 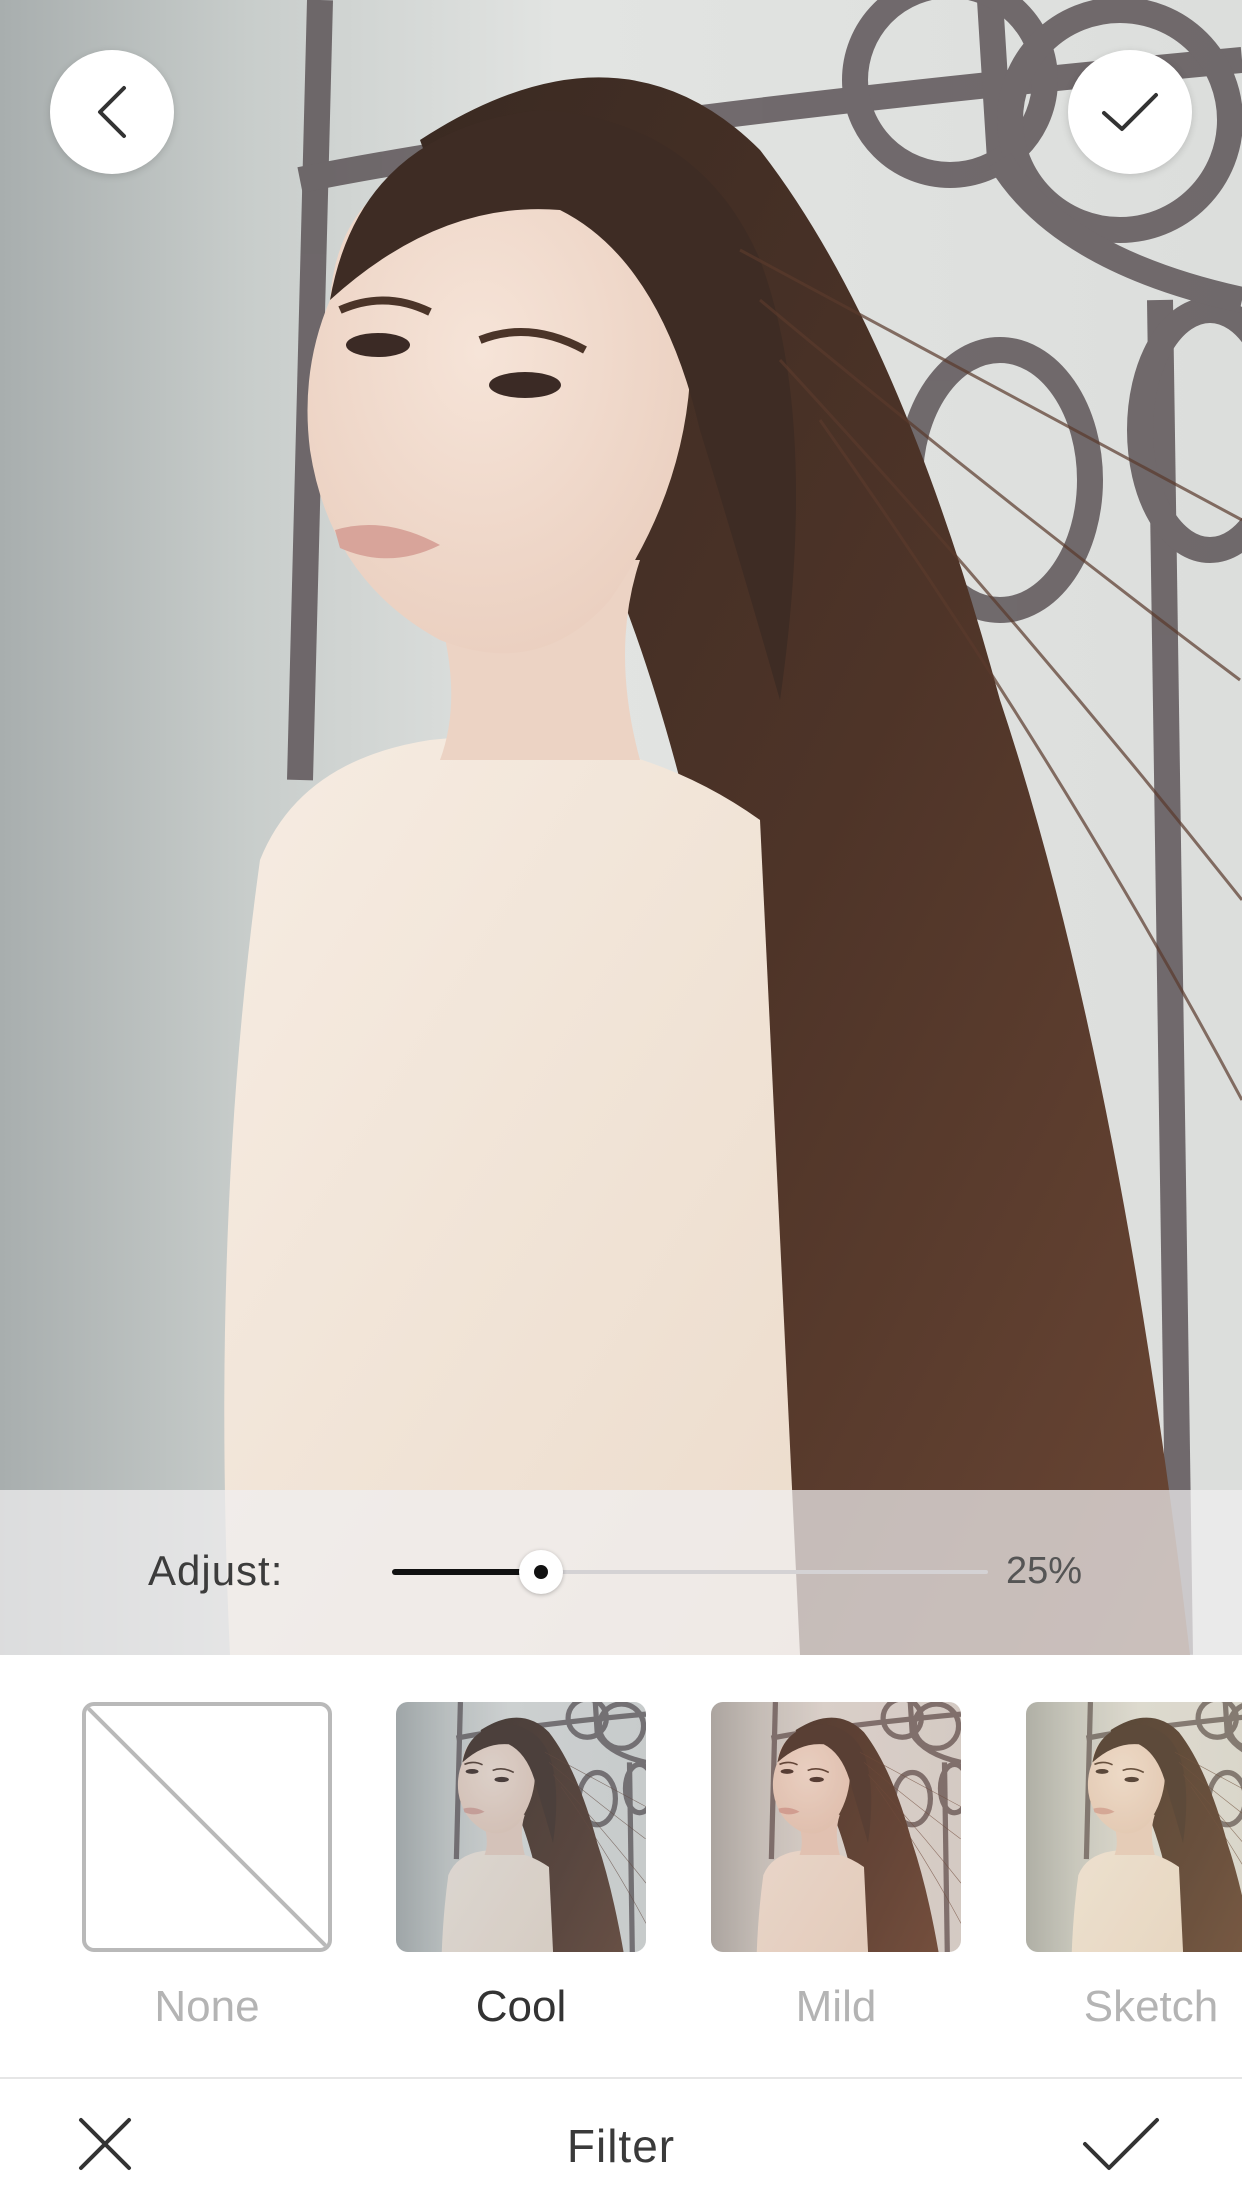 I want to click on adjust-value: 25%, so click(x=1044, y=1571).